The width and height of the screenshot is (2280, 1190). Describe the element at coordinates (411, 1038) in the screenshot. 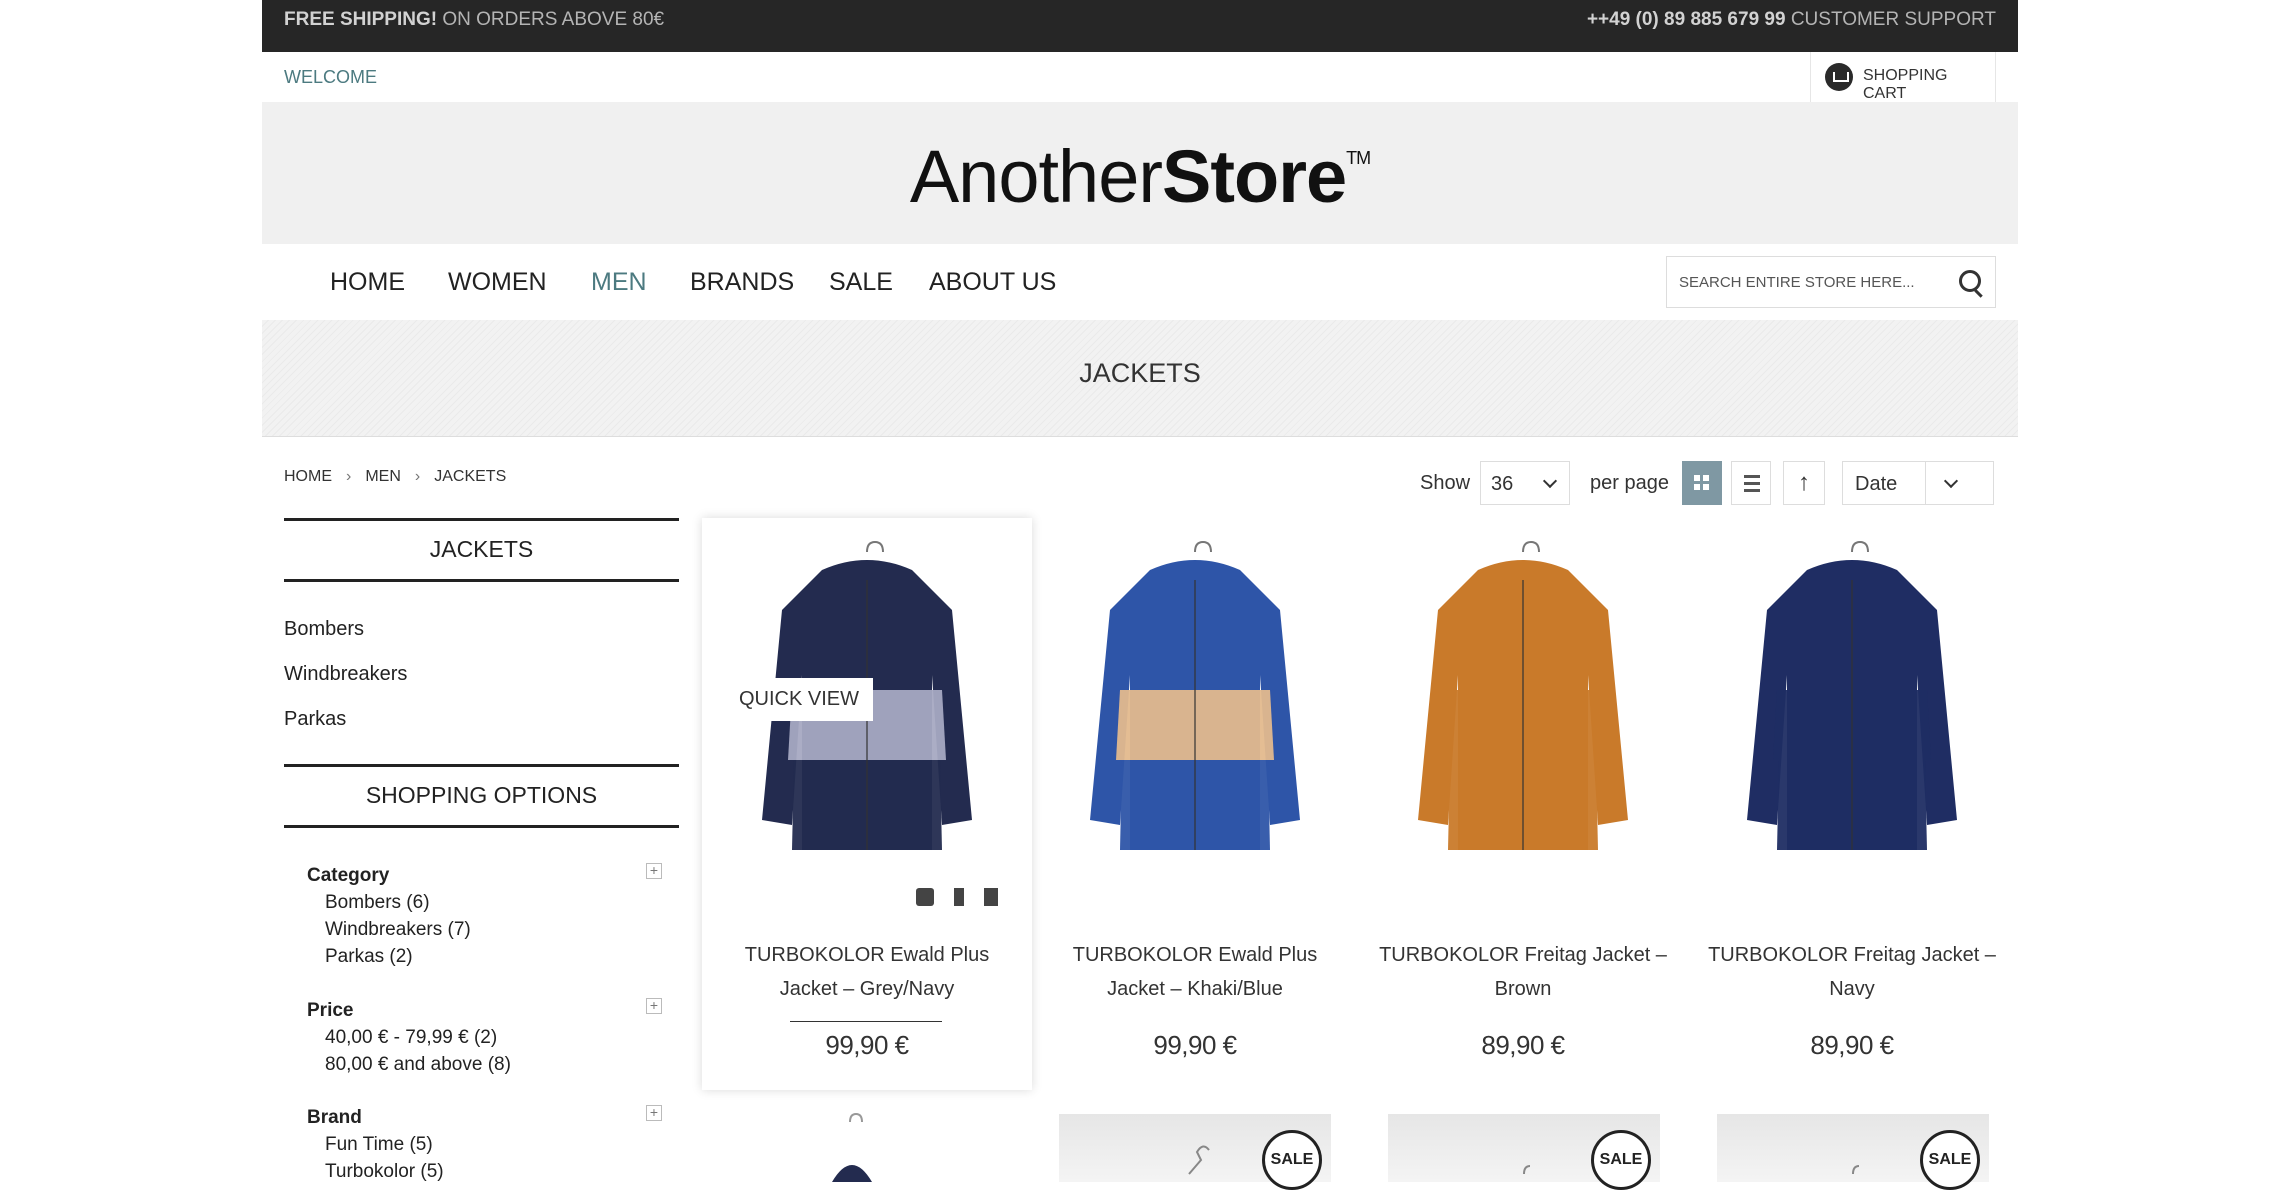

I see `filter-option: 40,00 € - 79,99 € (2)` at that location.